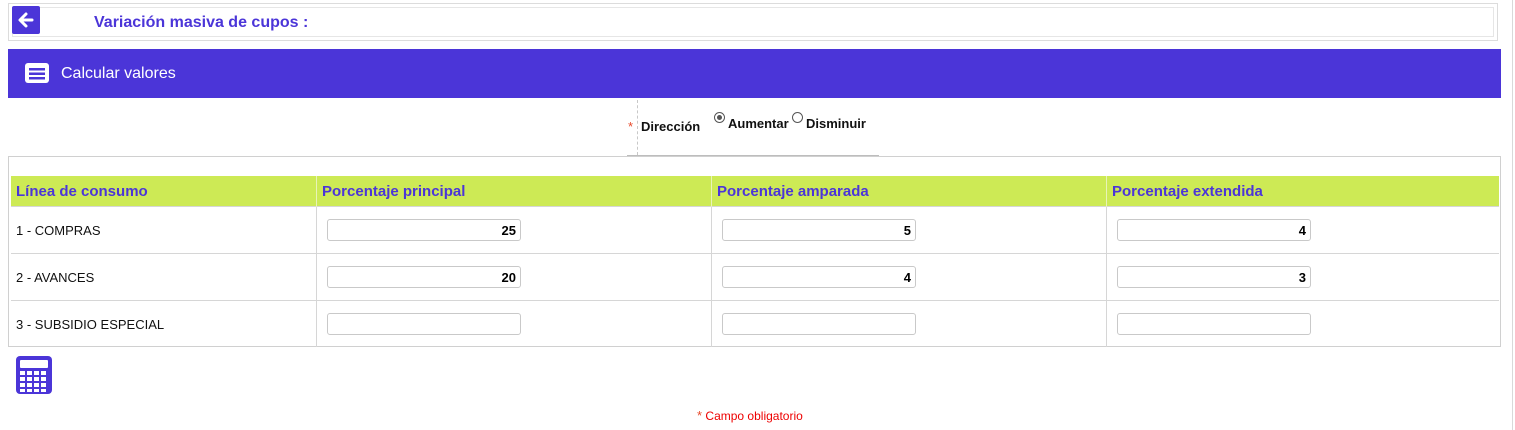  I want to click on card-list-icon, so click(37, 73).